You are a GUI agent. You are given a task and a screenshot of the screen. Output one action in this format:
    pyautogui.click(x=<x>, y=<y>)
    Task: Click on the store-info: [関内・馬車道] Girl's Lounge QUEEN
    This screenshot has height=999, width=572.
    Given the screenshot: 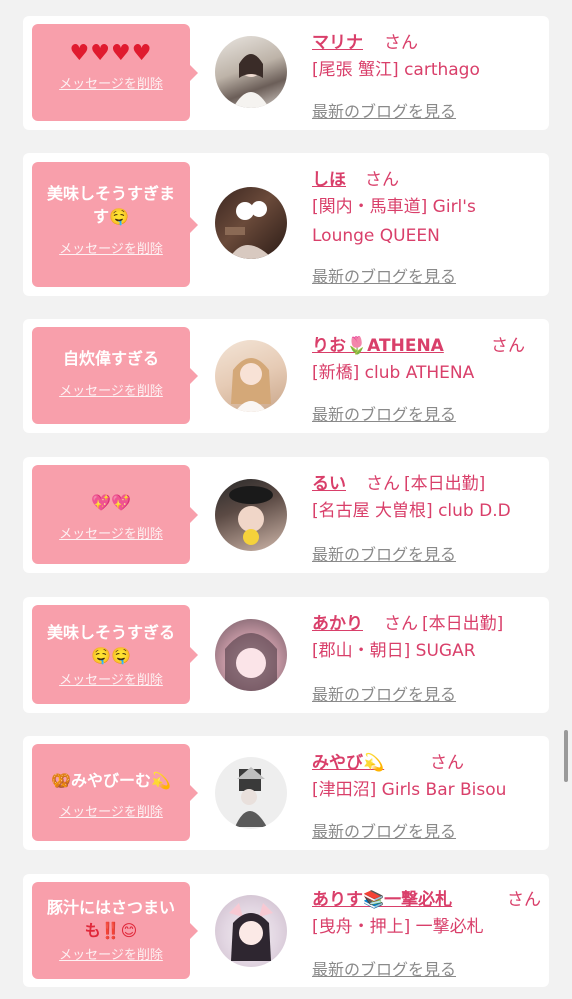 What is the action you would take?
    pyautogui.click(x=394, y=221)
    